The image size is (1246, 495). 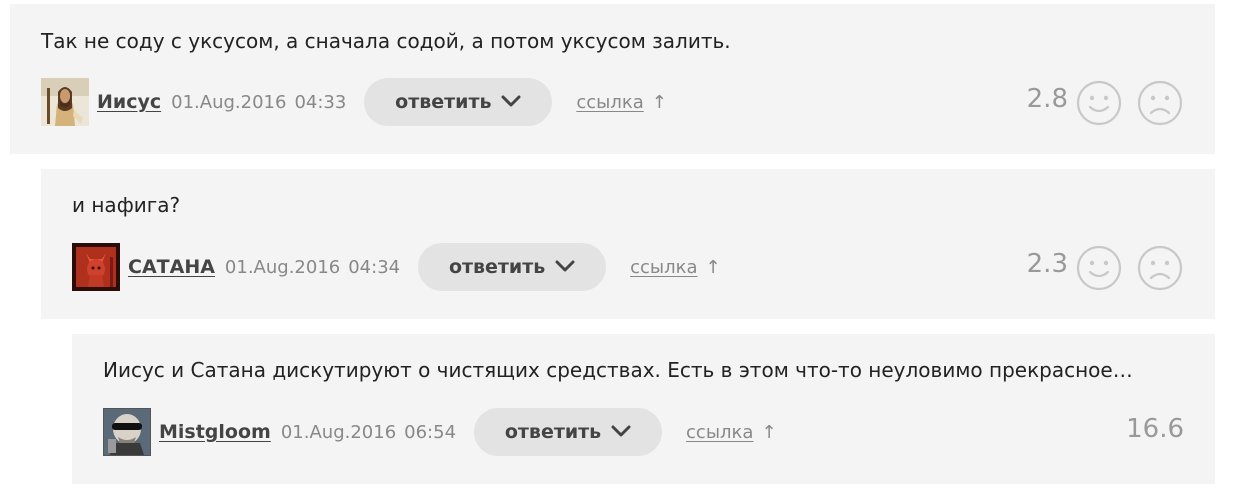 What do you see at coordinates (126, 205) in the screenshot?
I see `comment-text: и нафига?` at bounding box center [126, 205].